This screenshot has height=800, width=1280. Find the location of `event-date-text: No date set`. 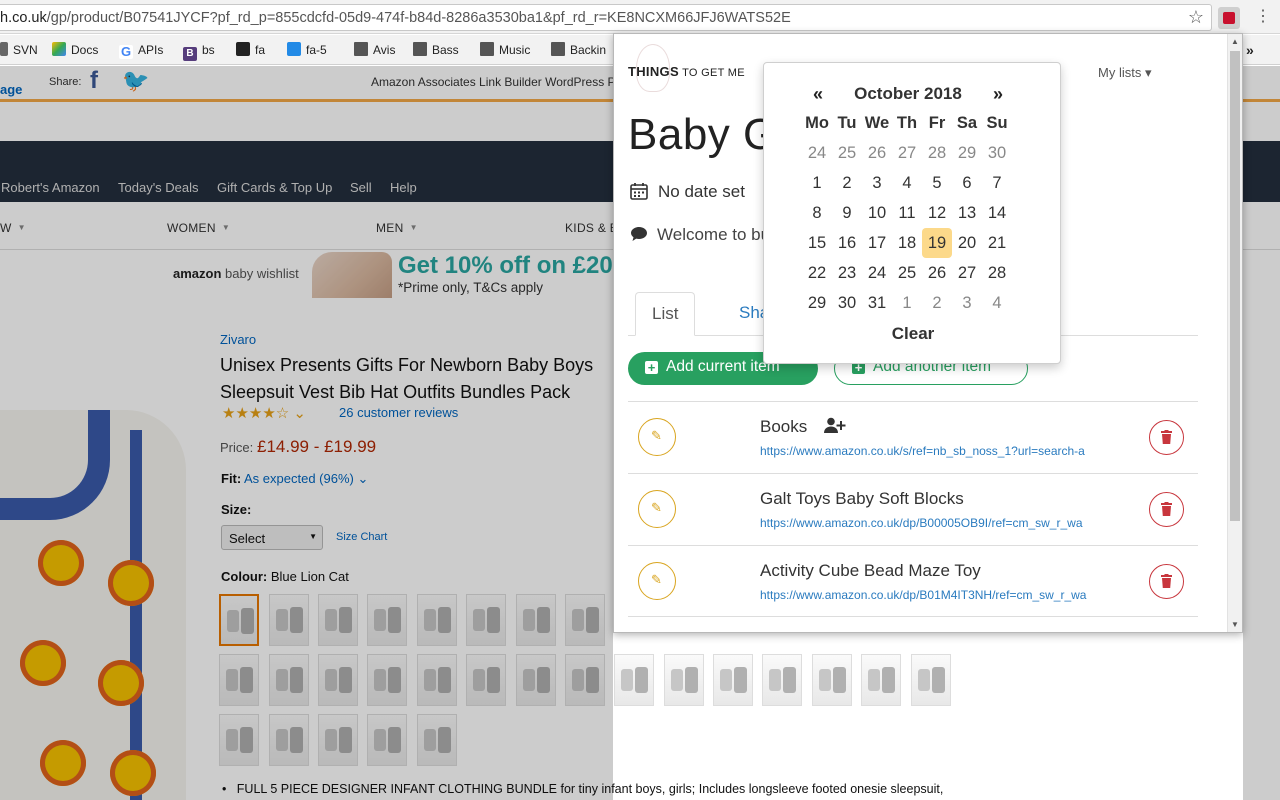

event-date-text: No date set is located at coordinates (701, 192).